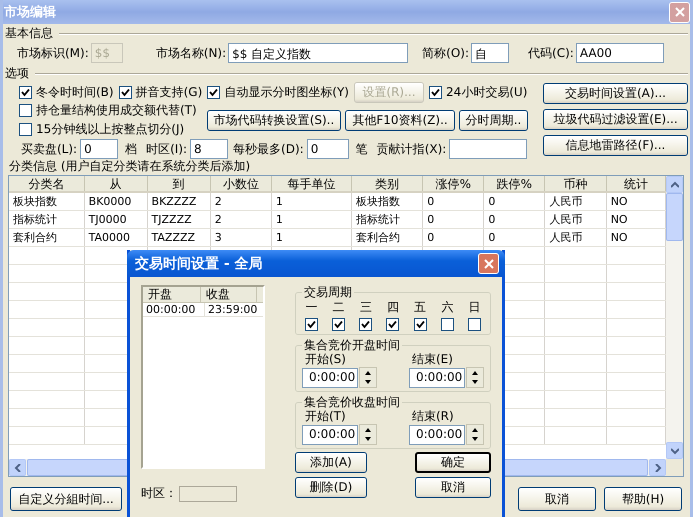 This screenshot has width=693, height=517. I want to click on weekday-label: 二, so click(338, 307).